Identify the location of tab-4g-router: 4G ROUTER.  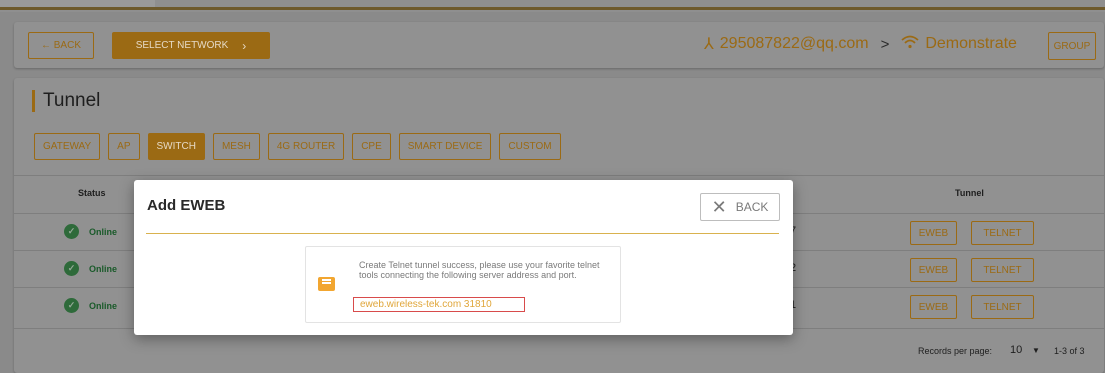
(306, 146).